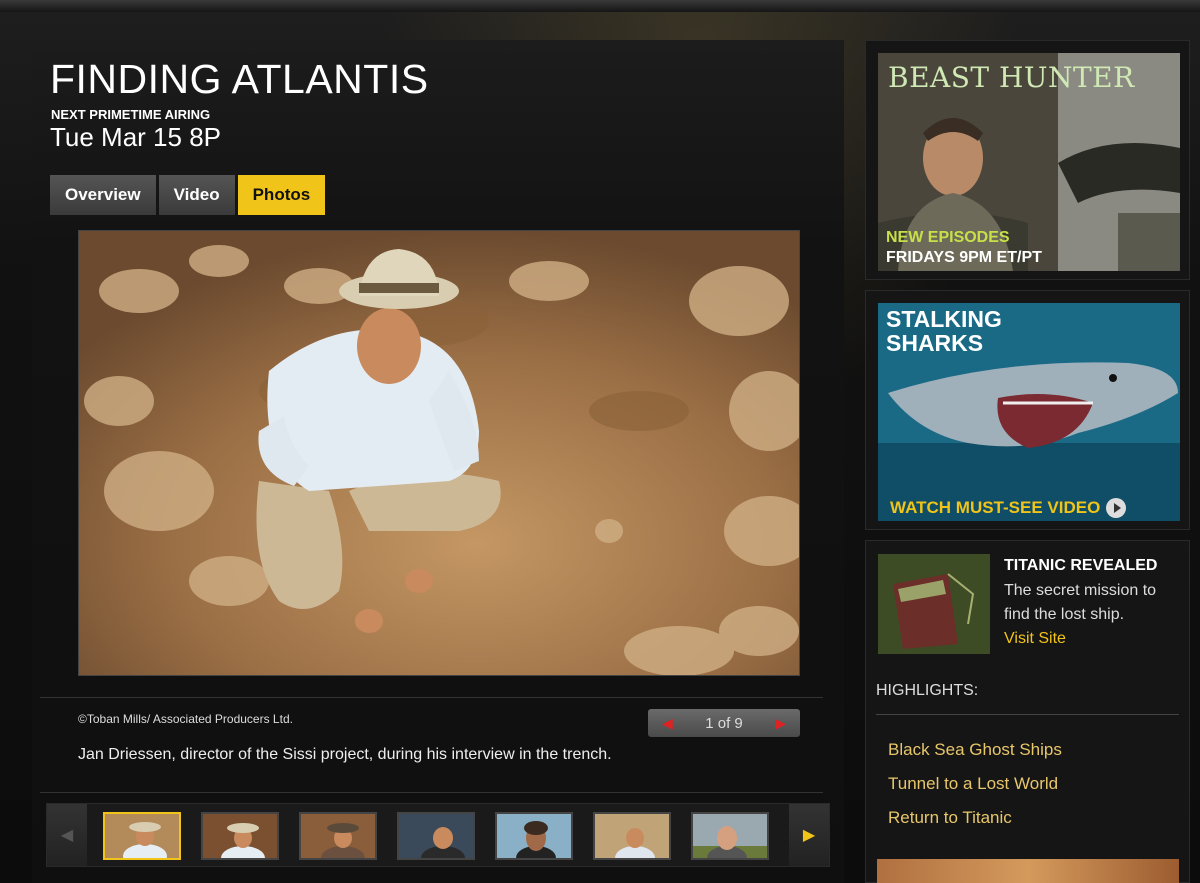 Image resolution: width=1200 pixels, height=883 pixels. I want to click on highlight-link: Return to Titanic, so click(950, 818).